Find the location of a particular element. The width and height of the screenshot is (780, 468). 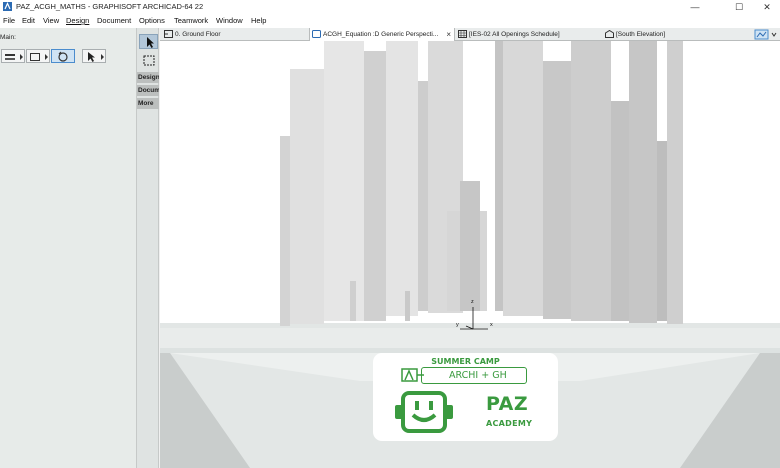

menu-design: Design is located at coordinates (77, 20).